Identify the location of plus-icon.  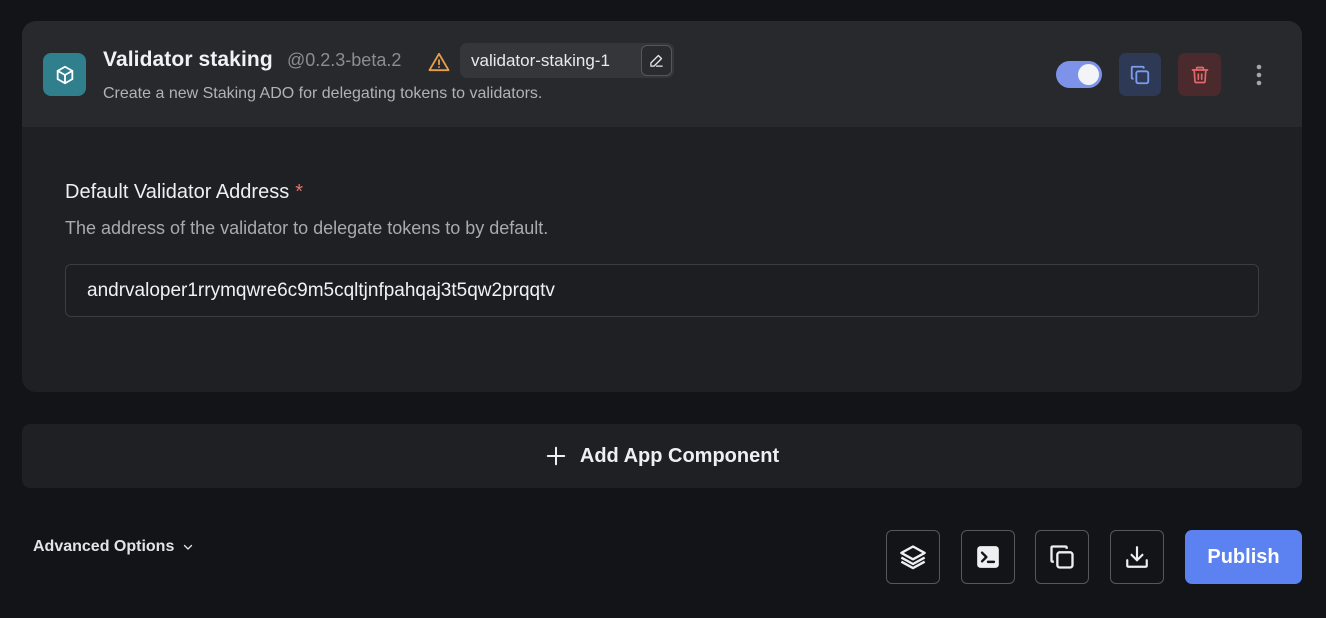
(556, 456).